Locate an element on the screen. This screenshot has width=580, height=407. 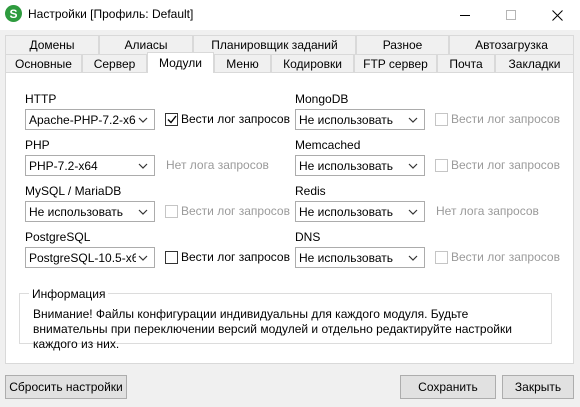
redis-select-value: Не использовать is located at coordinates (346, 211).